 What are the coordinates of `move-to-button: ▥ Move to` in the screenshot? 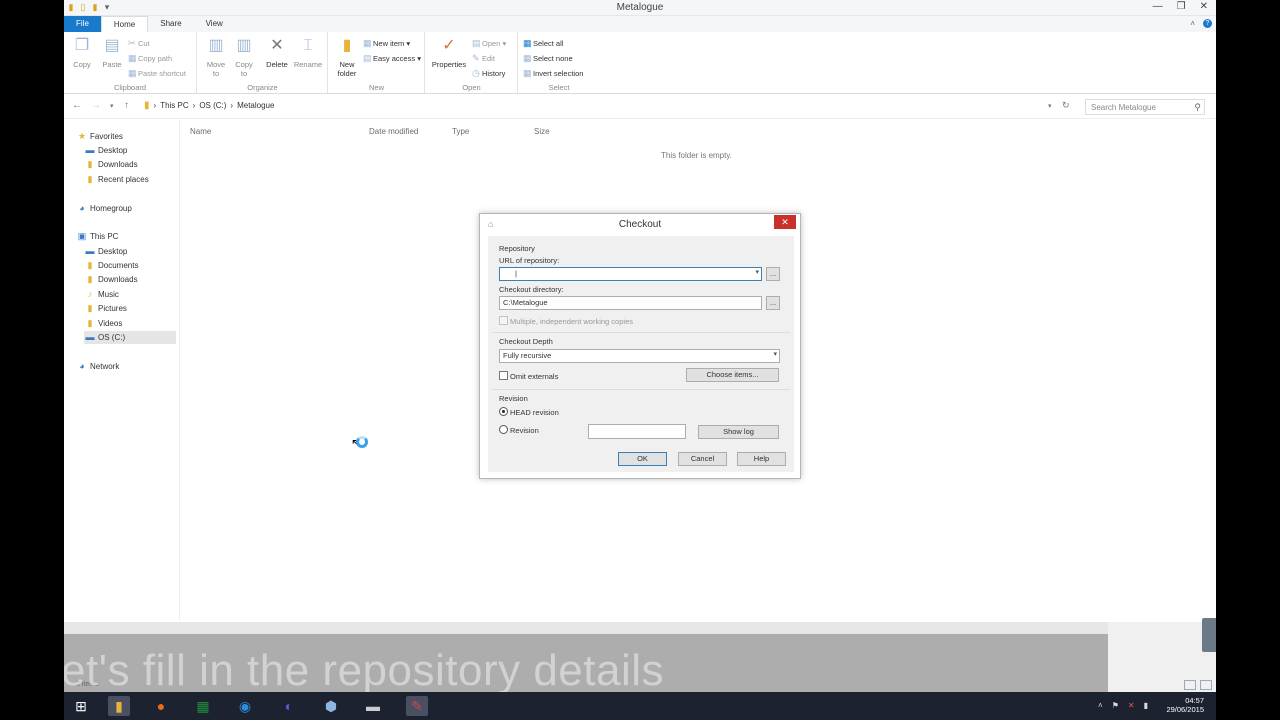 It's located at (216, 57).